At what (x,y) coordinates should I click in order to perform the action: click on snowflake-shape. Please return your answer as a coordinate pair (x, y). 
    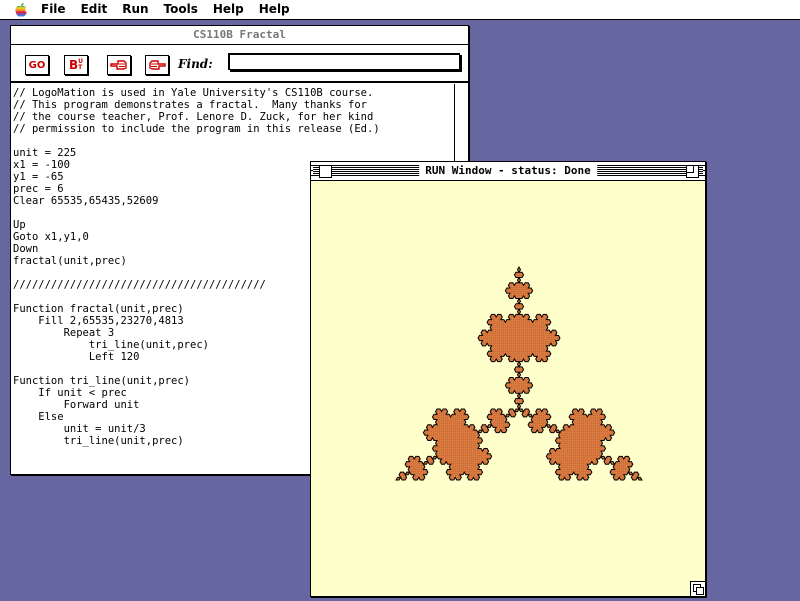
    Looking at the image, I should click on (519, 373).